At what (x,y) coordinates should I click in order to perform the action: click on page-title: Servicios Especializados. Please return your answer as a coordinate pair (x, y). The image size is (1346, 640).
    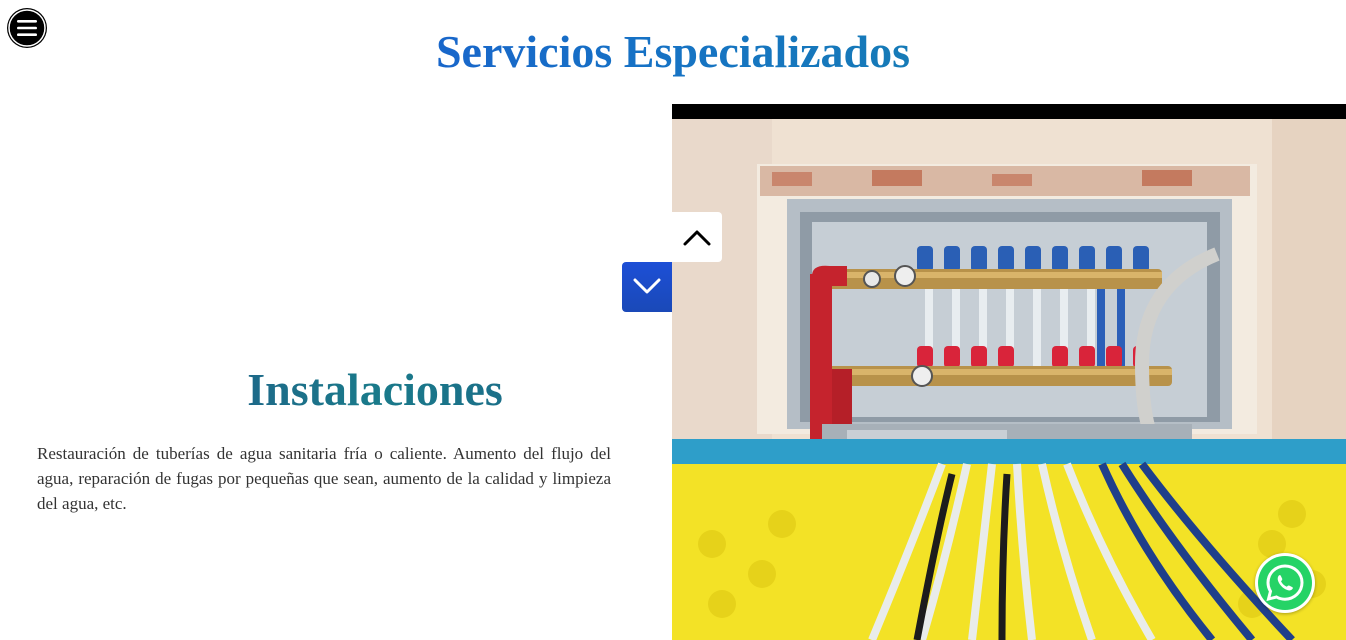
    Looking at the image, I should click on (673, 52).